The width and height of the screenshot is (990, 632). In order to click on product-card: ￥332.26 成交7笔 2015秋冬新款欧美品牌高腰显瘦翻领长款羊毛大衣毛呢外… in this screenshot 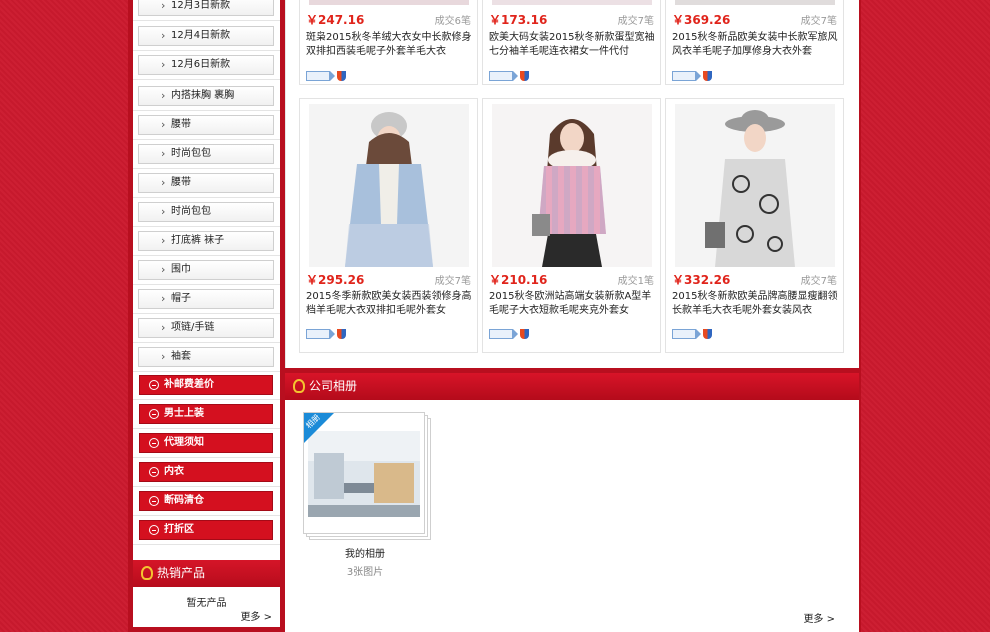, I will do `click(754, 225)`.